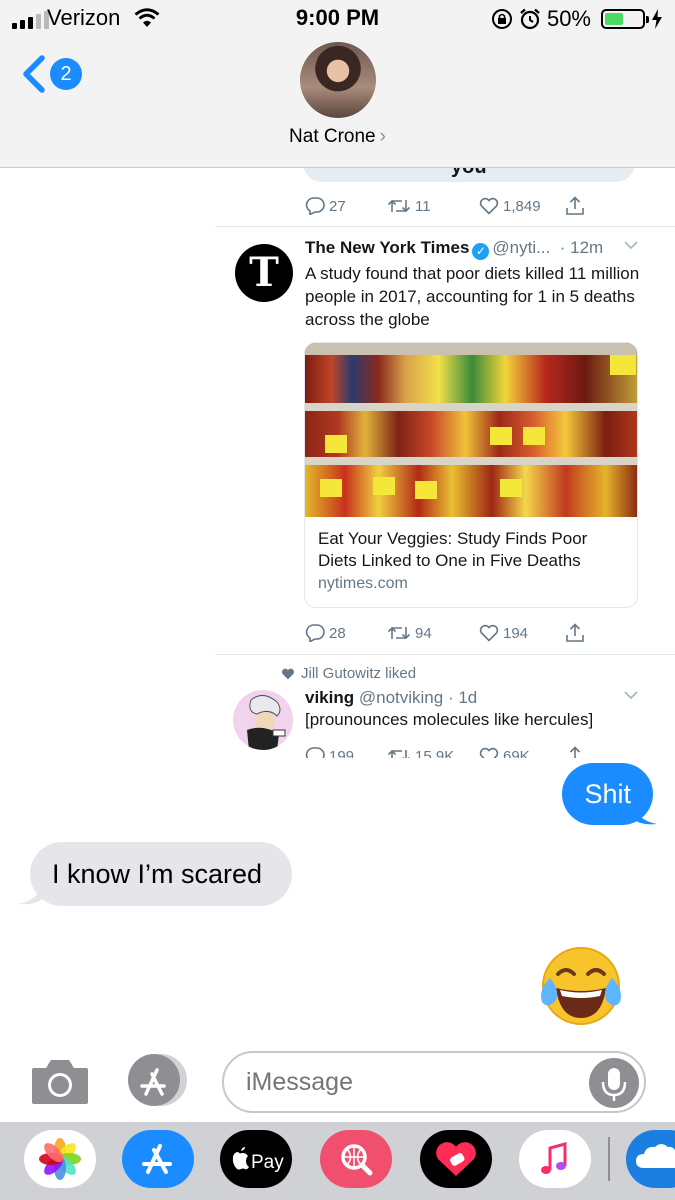 The width and height of the screenshot is (675, 1200). I want to click on status-bar: Verizon 9:00 PM 50%, so click(337, 19).